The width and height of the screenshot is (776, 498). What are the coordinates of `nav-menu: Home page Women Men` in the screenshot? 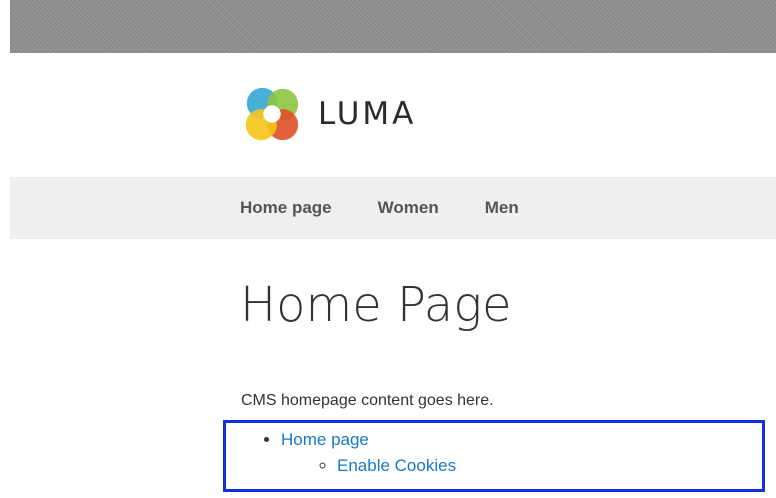 It's located at (402, 208).